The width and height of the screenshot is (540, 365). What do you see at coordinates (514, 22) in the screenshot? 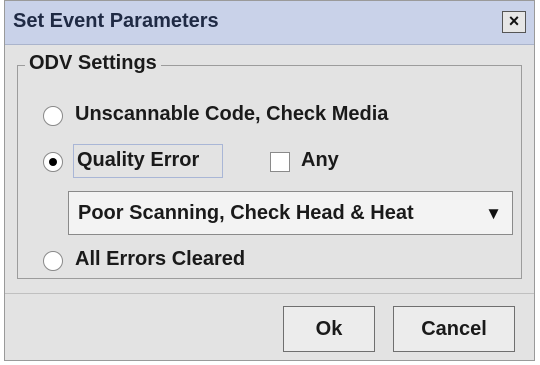
I see `close-icon: ×` at bounding box center [514, 22].